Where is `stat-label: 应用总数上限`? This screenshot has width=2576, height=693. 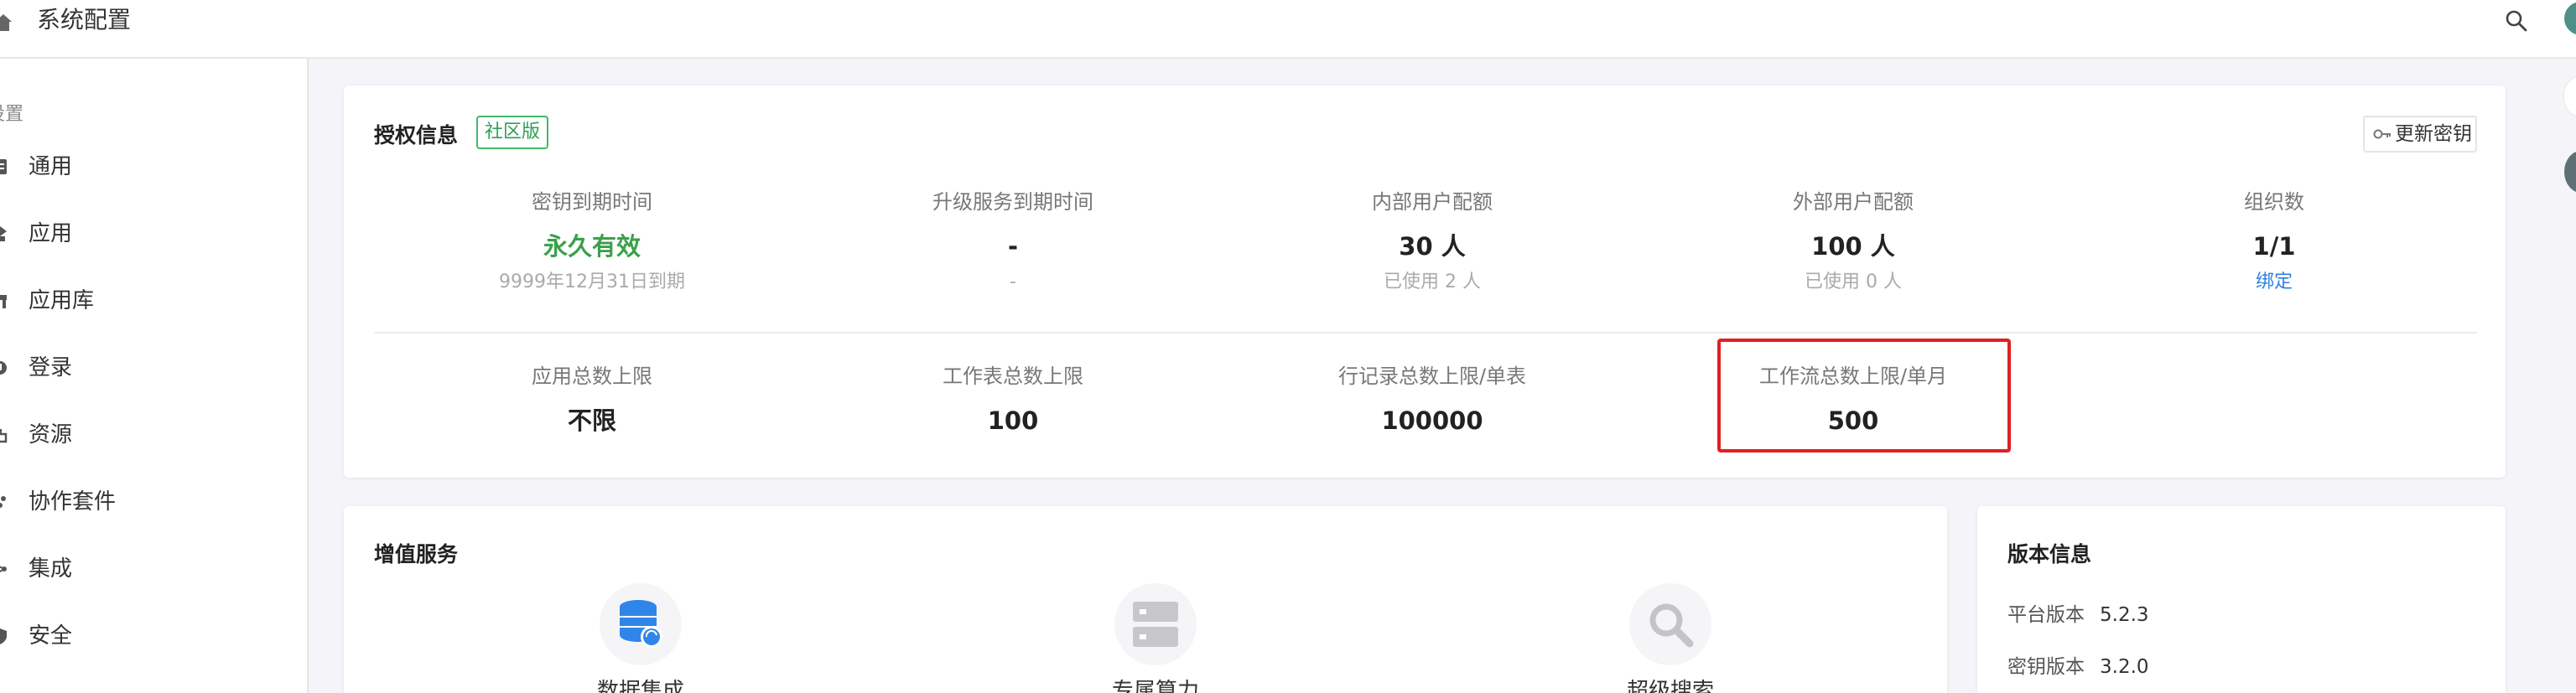
stat-label: 应用总数上限 is located at coordinates (592, 376).